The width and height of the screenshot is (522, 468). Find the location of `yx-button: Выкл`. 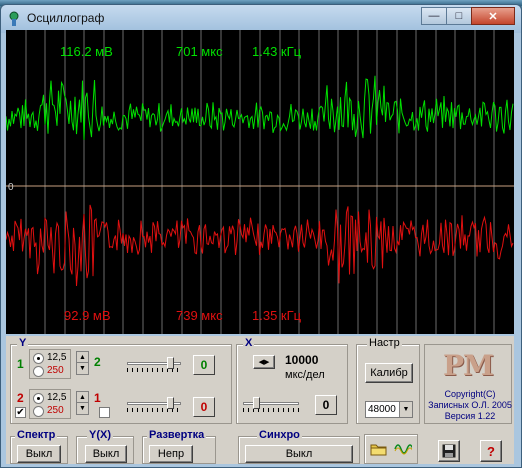

yx-button: Выкл is located at coordinates (106, 454).